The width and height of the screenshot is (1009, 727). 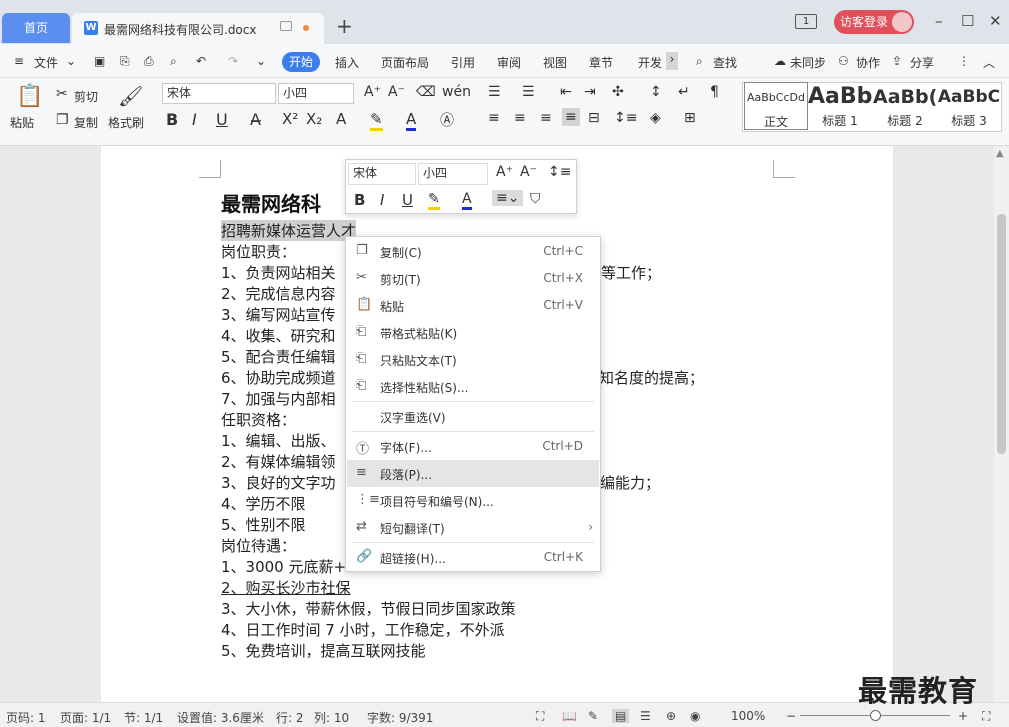 I want to click on mini-font-select: 宋体, so click(x=382, y=174).